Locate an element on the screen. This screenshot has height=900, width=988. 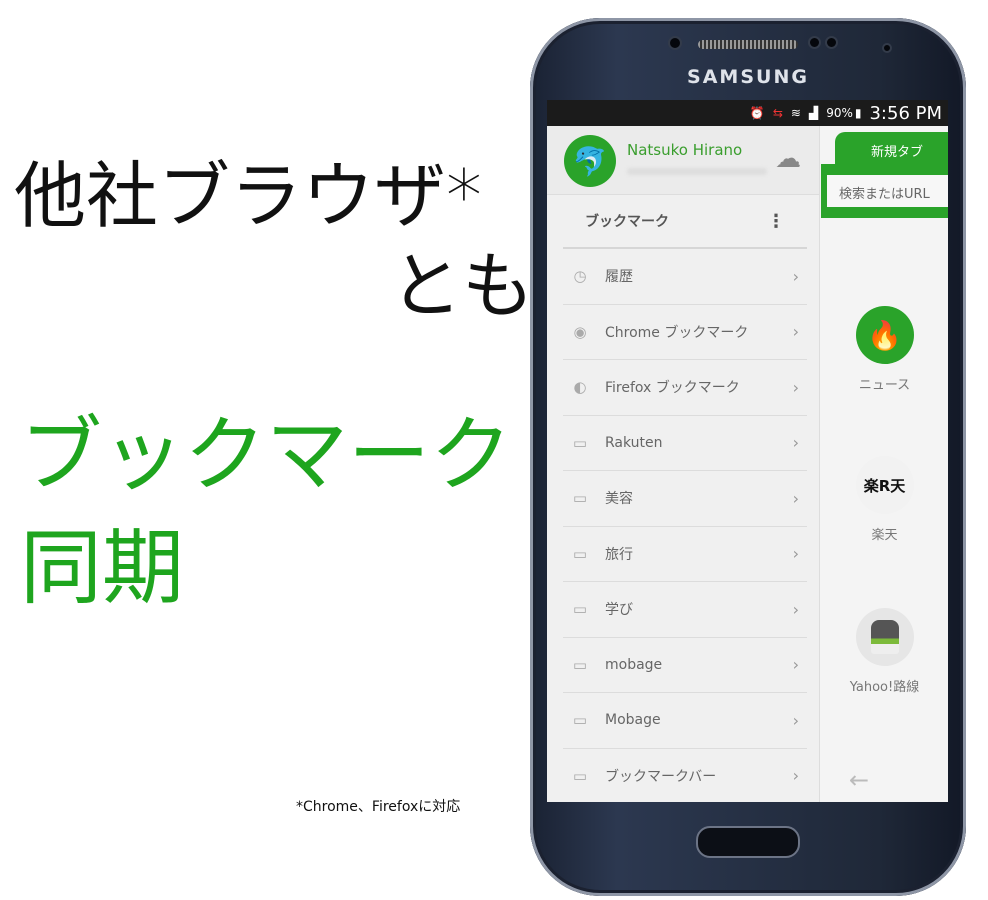
speed-dial-label: ニュース is located at coordinates (884, 385).